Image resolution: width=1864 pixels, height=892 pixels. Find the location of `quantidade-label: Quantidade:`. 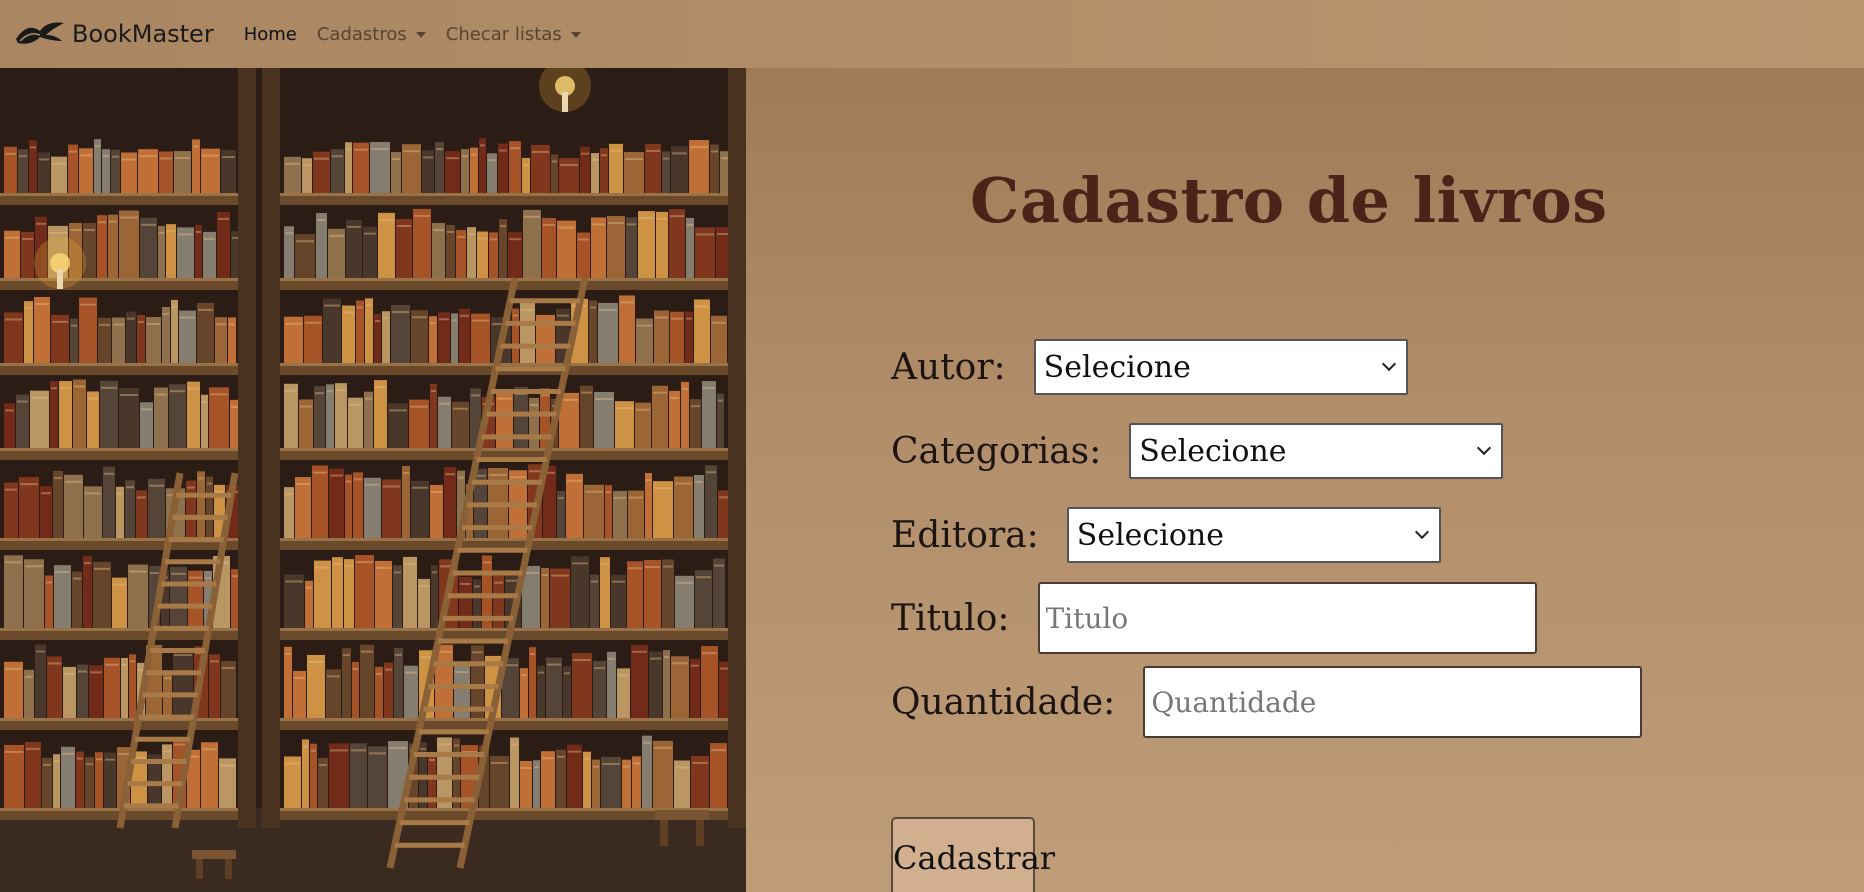

quantidade-label: Quantidade: is located at coordinates (1003, 702).